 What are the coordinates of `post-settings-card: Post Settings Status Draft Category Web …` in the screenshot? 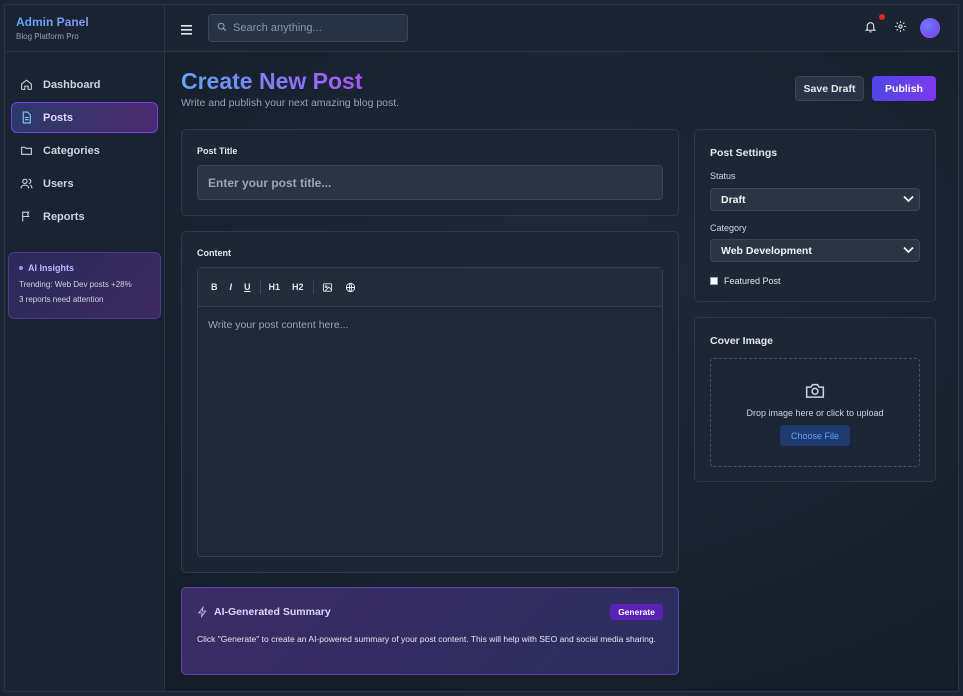 It's located at (815, 215).